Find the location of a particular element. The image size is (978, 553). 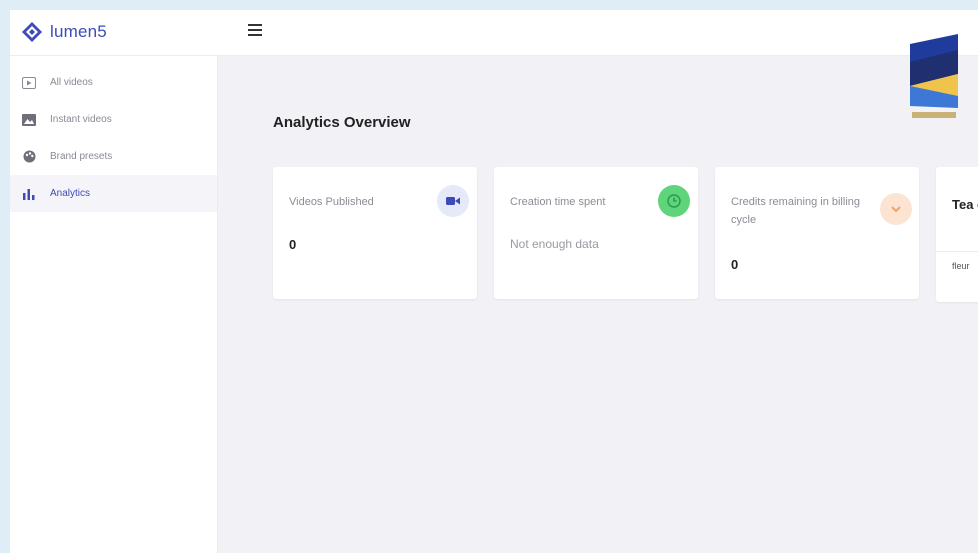

clock-icon is located at coordinates (674, 201).